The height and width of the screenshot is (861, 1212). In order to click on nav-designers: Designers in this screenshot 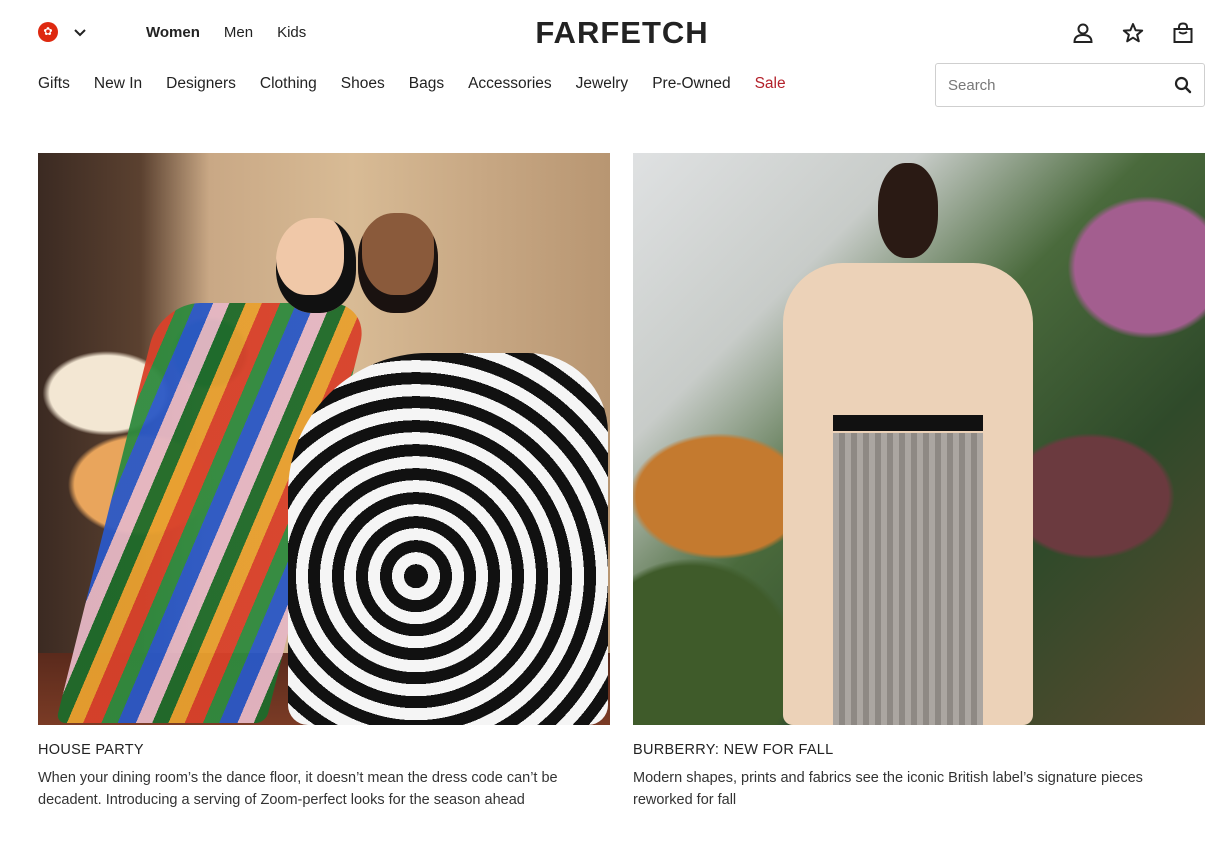, I will do `click(201, 84)`.